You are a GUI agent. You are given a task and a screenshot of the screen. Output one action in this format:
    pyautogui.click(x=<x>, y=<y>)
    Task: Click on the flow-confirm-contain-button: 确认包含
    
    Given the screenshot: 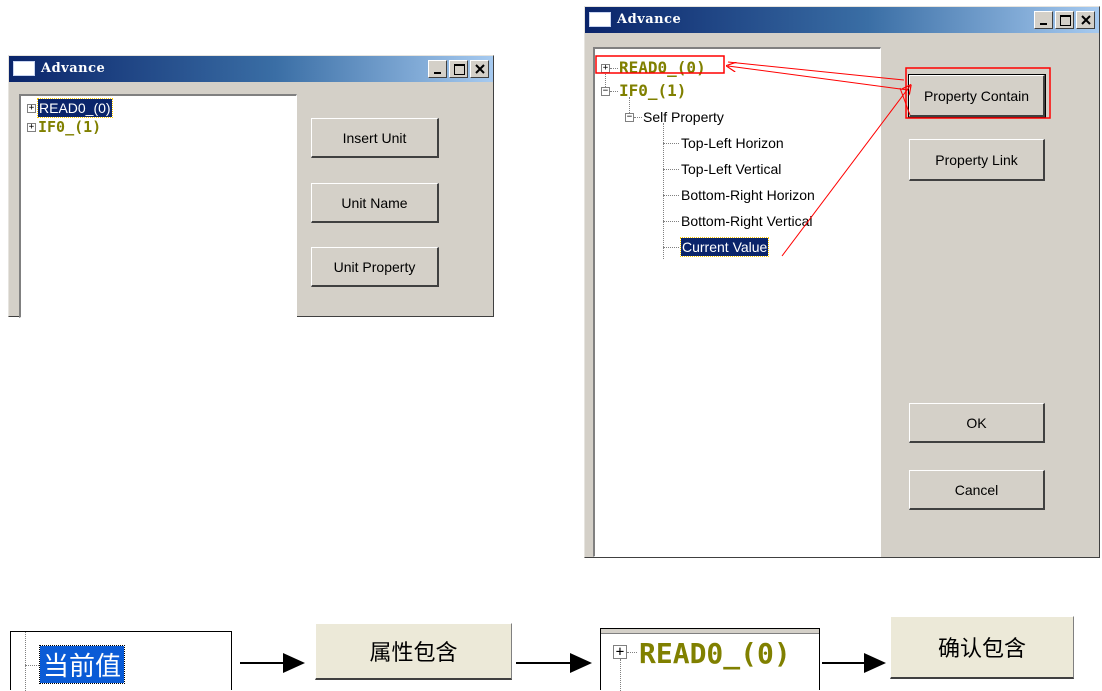 What is the action you would take?
    pyautogui.click(x=982, y=647)
    